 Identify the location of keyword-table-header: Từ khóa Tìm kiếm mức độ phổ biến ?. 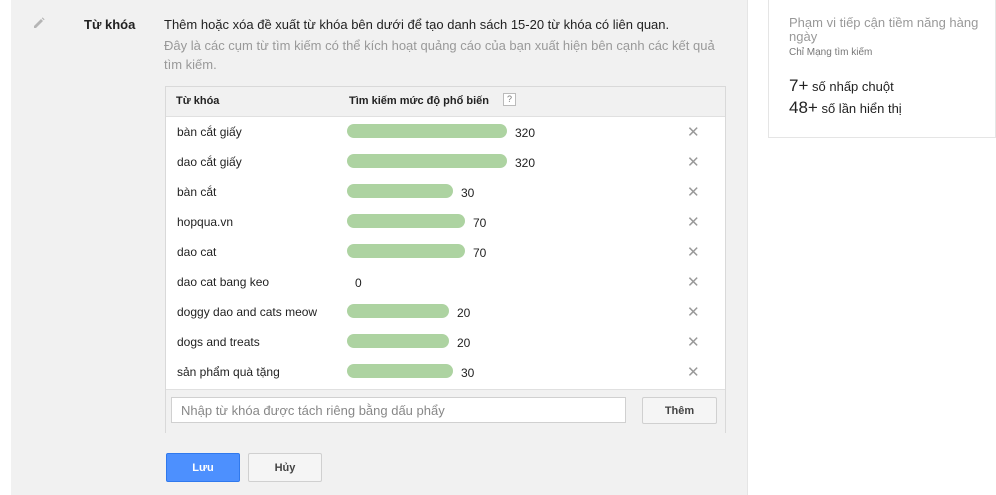
(445, 102).